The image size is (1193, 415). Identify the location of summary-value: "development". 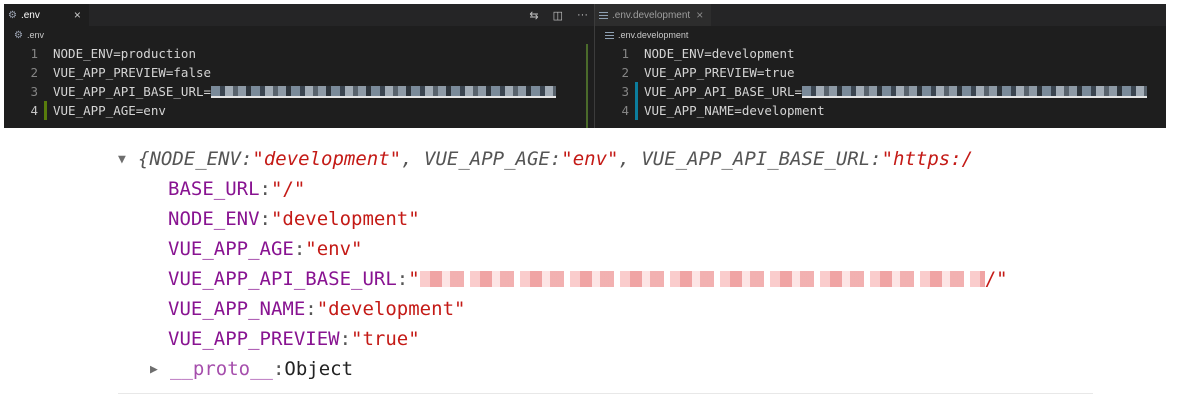
(327, 159).